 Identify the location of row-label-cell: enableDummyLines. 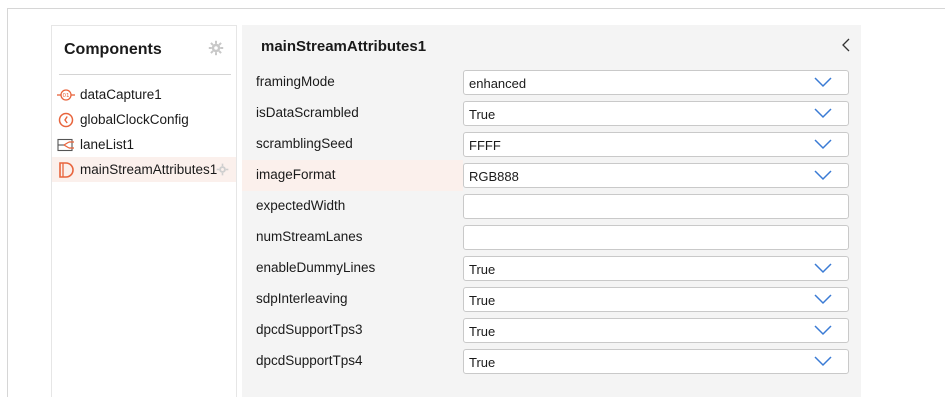
(352, 268).